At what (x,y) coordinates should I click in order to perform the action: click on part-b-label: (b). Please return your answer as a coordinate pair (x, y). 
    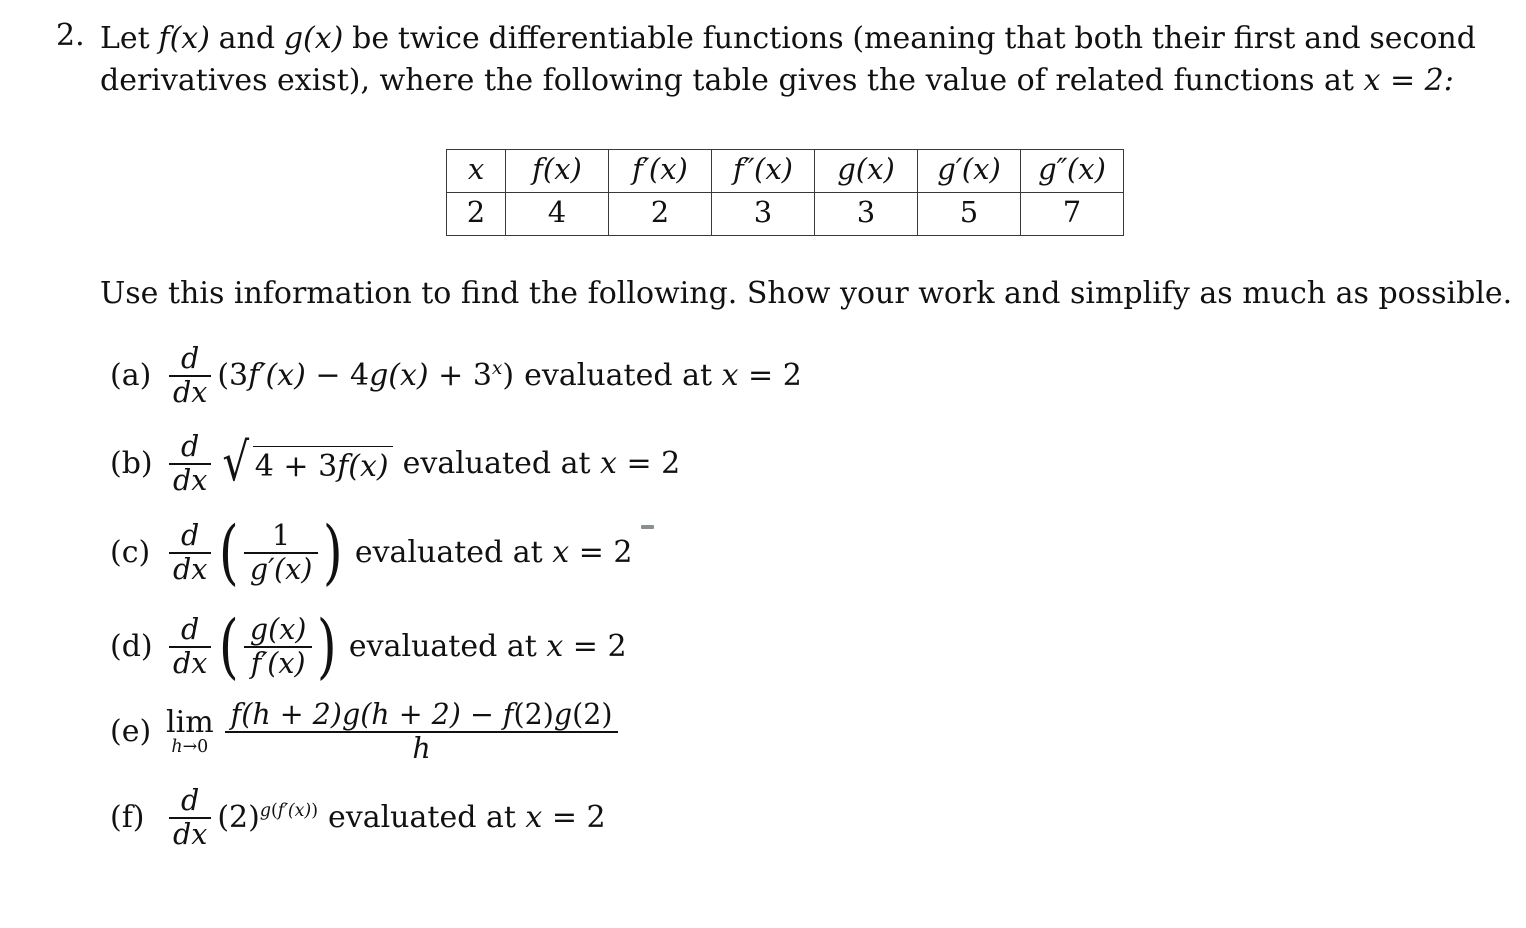
    Looking at the image, I should click on (131, 464).